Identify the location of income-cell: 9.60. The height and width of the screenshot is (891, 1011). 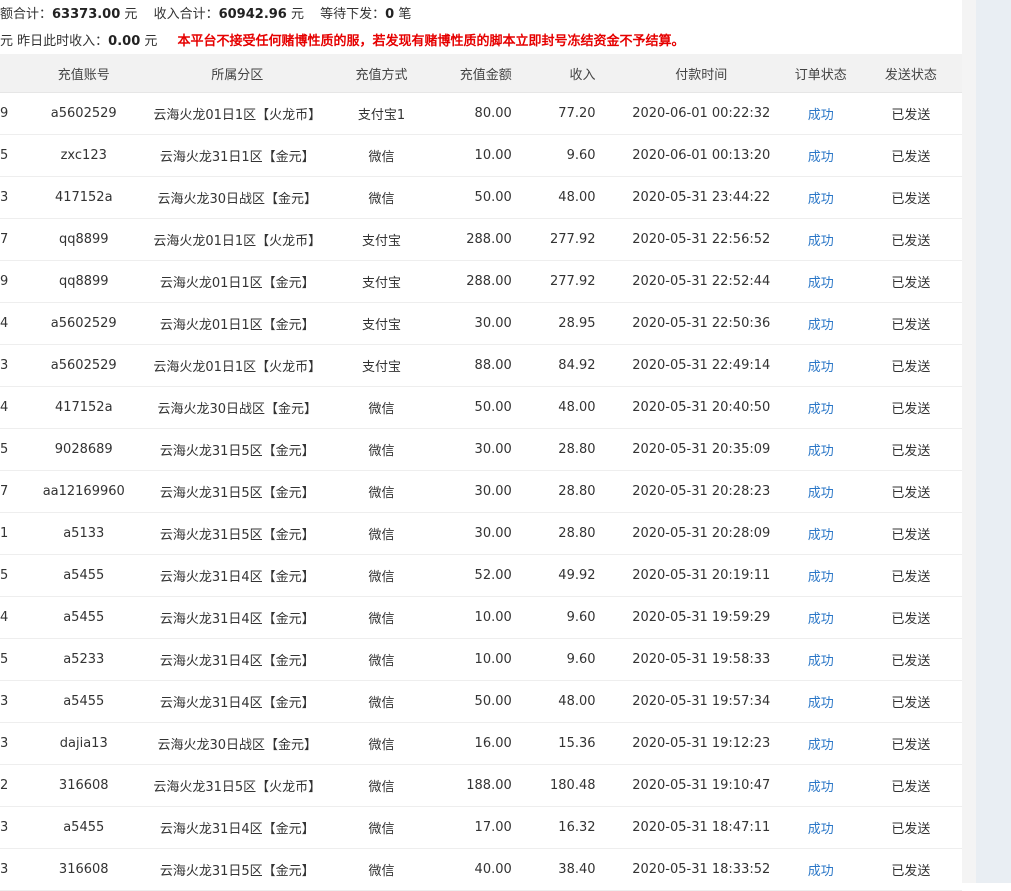
(581, 155).